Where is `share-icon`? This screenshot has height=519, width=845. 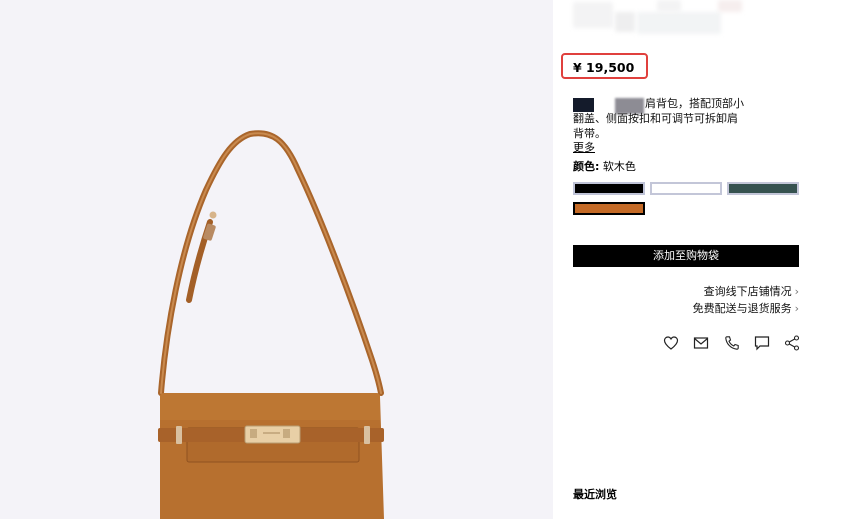 share-icon is located at coordinates (792, 343).